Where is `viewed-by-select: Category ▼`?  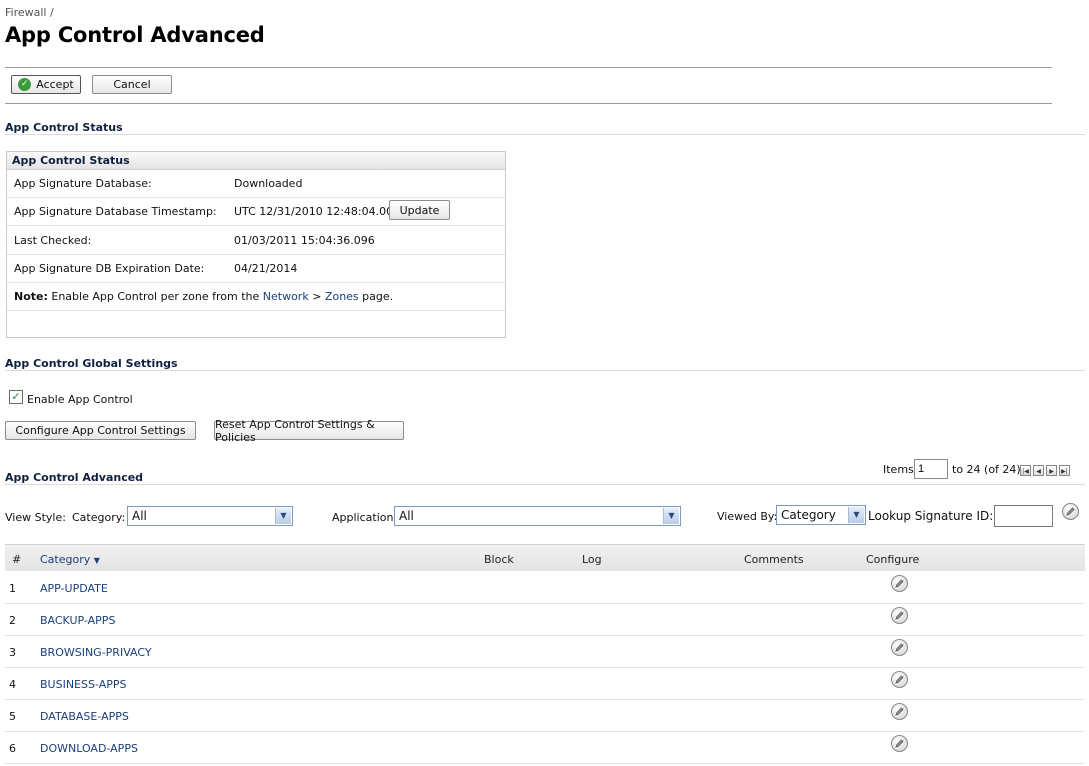
viewed-by-select: Category ▼ is located at coordinates (821, 515).